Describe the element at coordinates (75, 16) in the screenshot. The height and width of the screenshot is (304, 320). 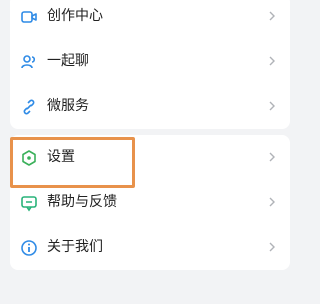
I see `menu-item-label: 创作中心` at that location.